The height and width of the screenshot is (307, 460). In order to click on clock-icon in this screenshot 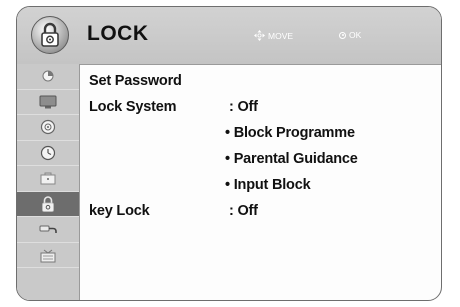, I will do `click(48, 152)`.